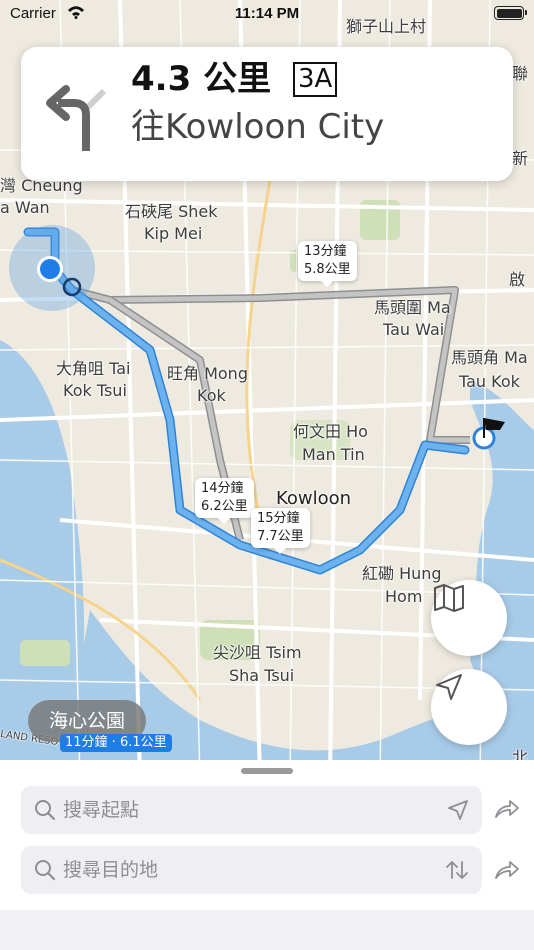 The height and width of the screenshot is (950, 534). What do you see at coordinates (404, 596) in the screenshot?
I see `place-hung-hom: Hom` at bounding box center [404, 596].